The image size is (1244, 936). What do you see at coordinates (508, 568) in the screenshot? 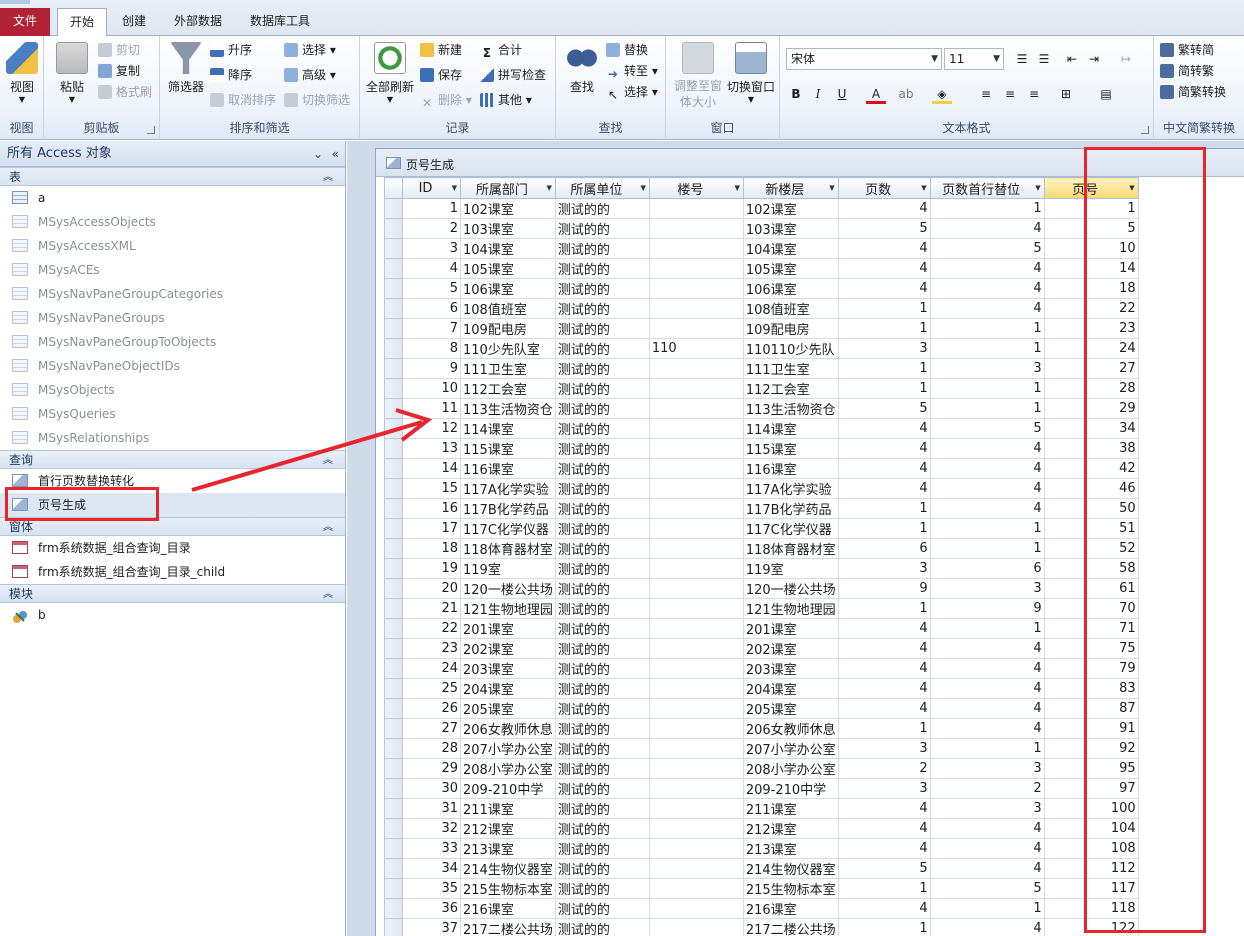
I see `table-cell: 119室` at bounding box center [508, 568].